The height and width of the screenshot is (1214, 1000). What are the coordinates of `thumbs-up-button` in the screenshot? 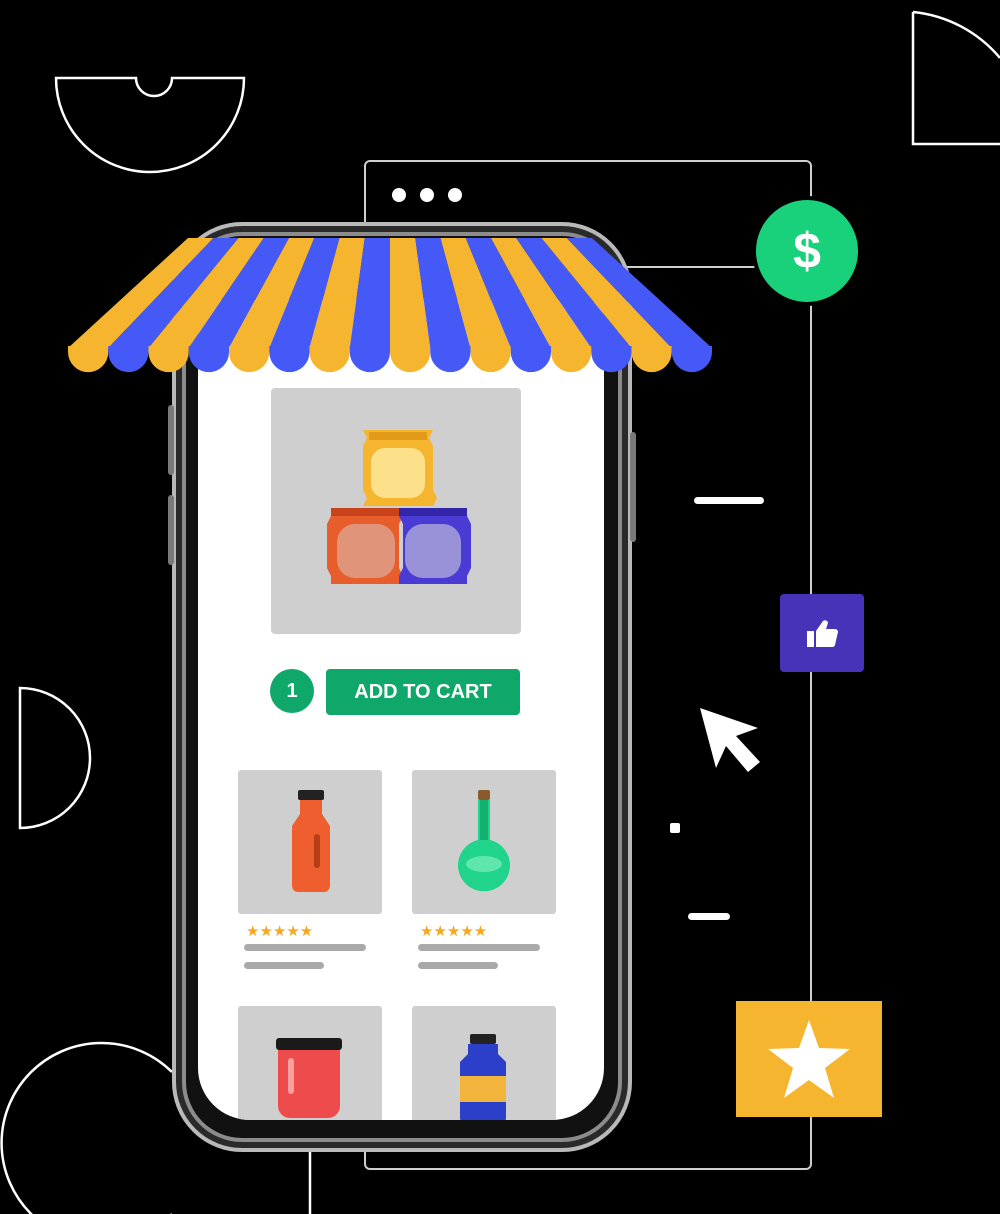 It's located at (822, 633).